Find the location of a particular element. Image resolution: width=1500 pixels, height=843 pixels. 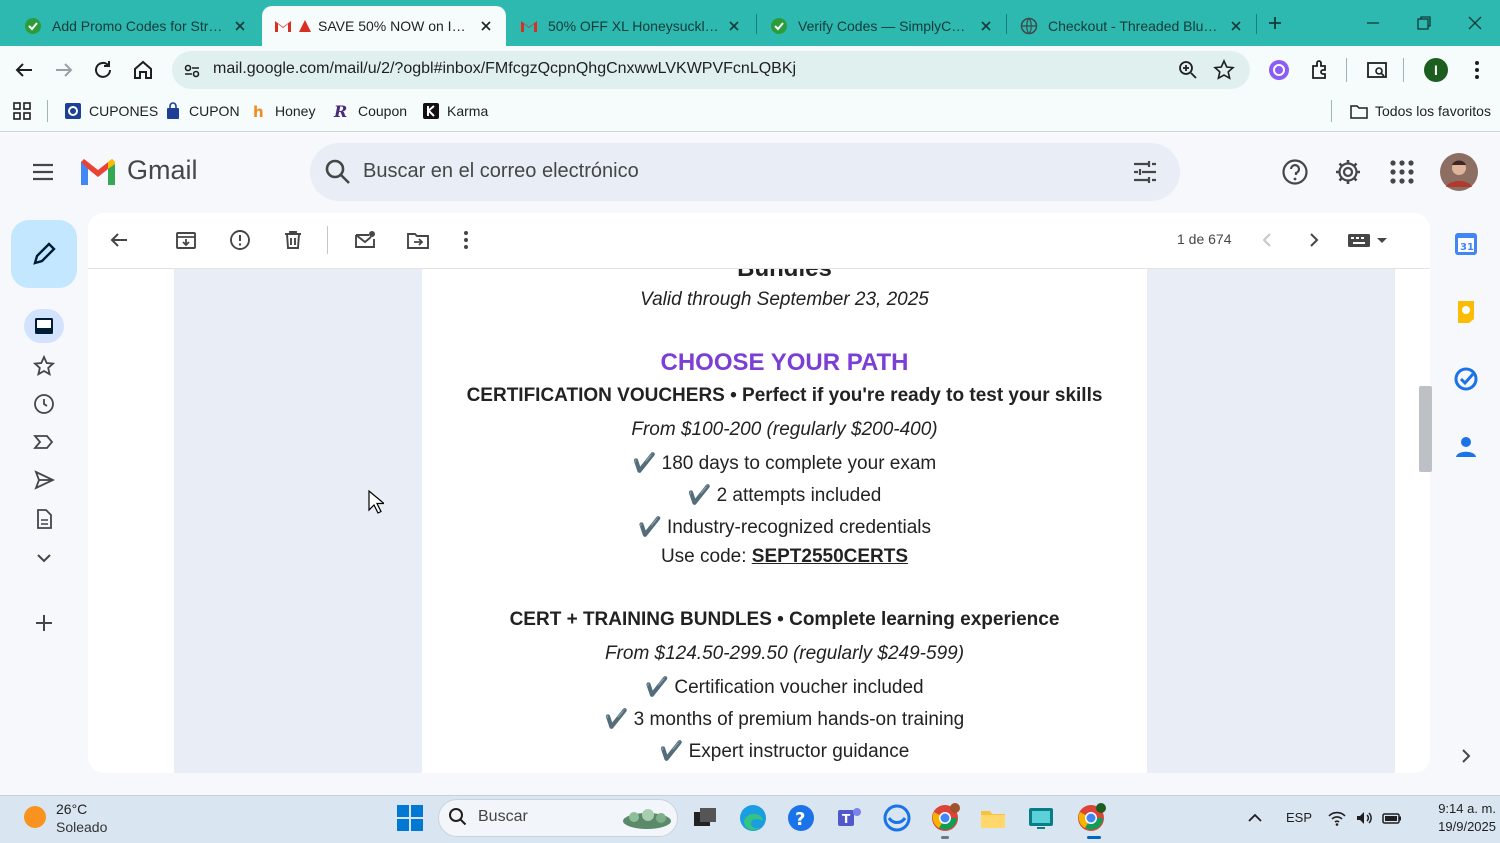

side-panel-expand-icon is located at coordinates (1466, 756).